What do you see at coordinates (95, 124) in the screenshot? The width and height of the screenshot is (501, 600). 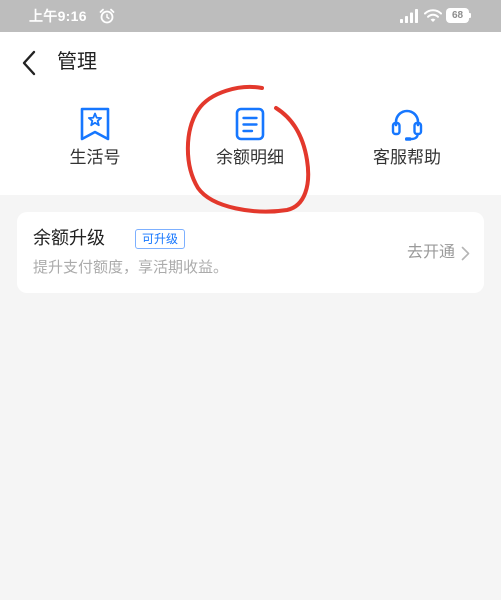 I see `star-badge-icon` at bounding box center [95, 124].